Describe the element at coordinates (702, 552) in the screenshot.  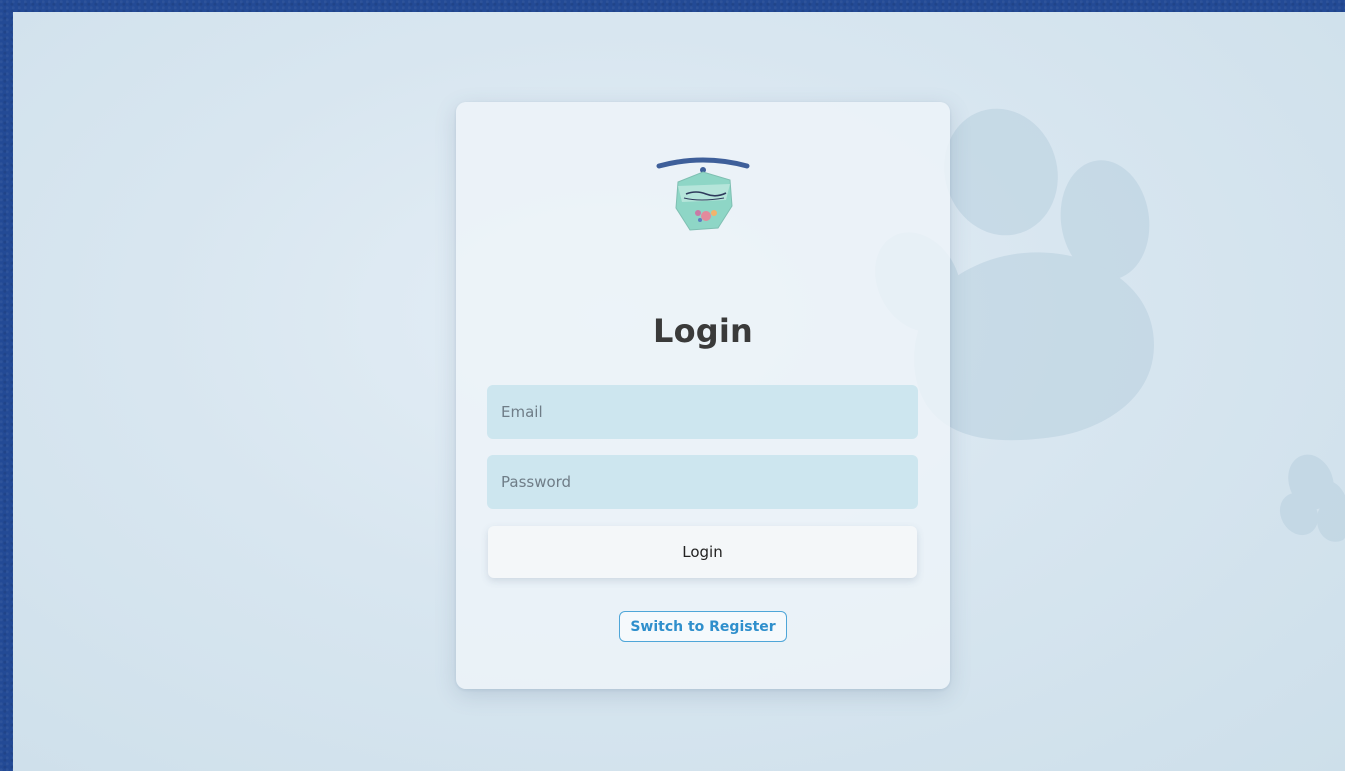
I see `login-button: Login` at that location.